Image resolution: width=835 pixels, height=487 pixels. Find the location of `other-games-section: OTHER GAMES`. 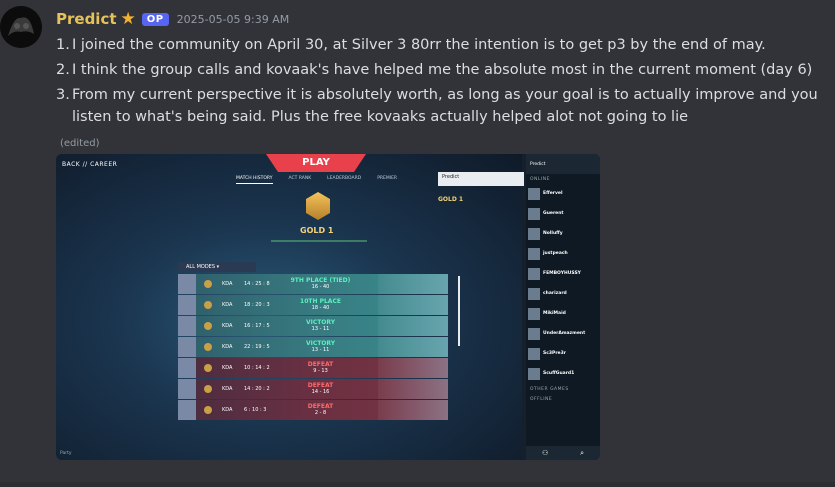

other-games-section: OTHER GAMES is located at coordinates (549, 389).